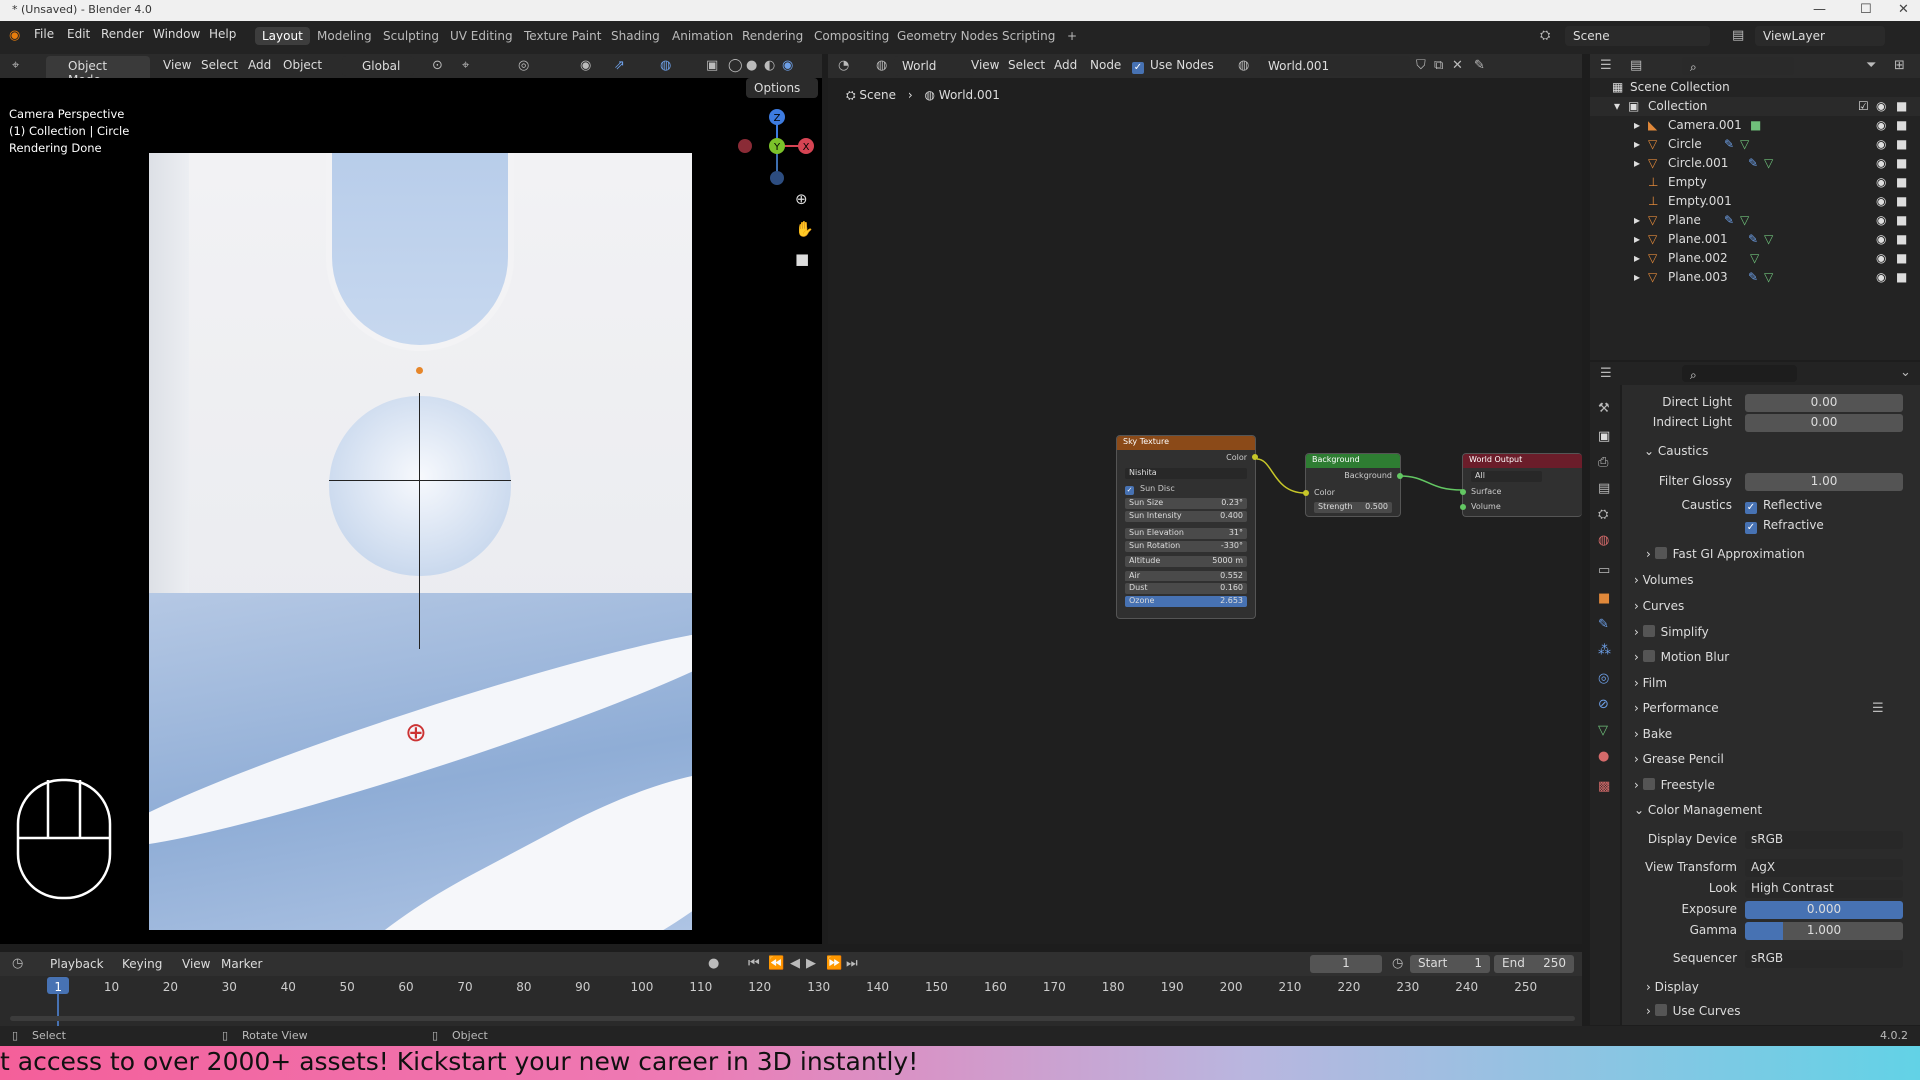 The image size is (1920, 1080). Describe the element at coordinates (787, 65) in the screenshot. I see `rendered-shading-icon: ◉` at that location.